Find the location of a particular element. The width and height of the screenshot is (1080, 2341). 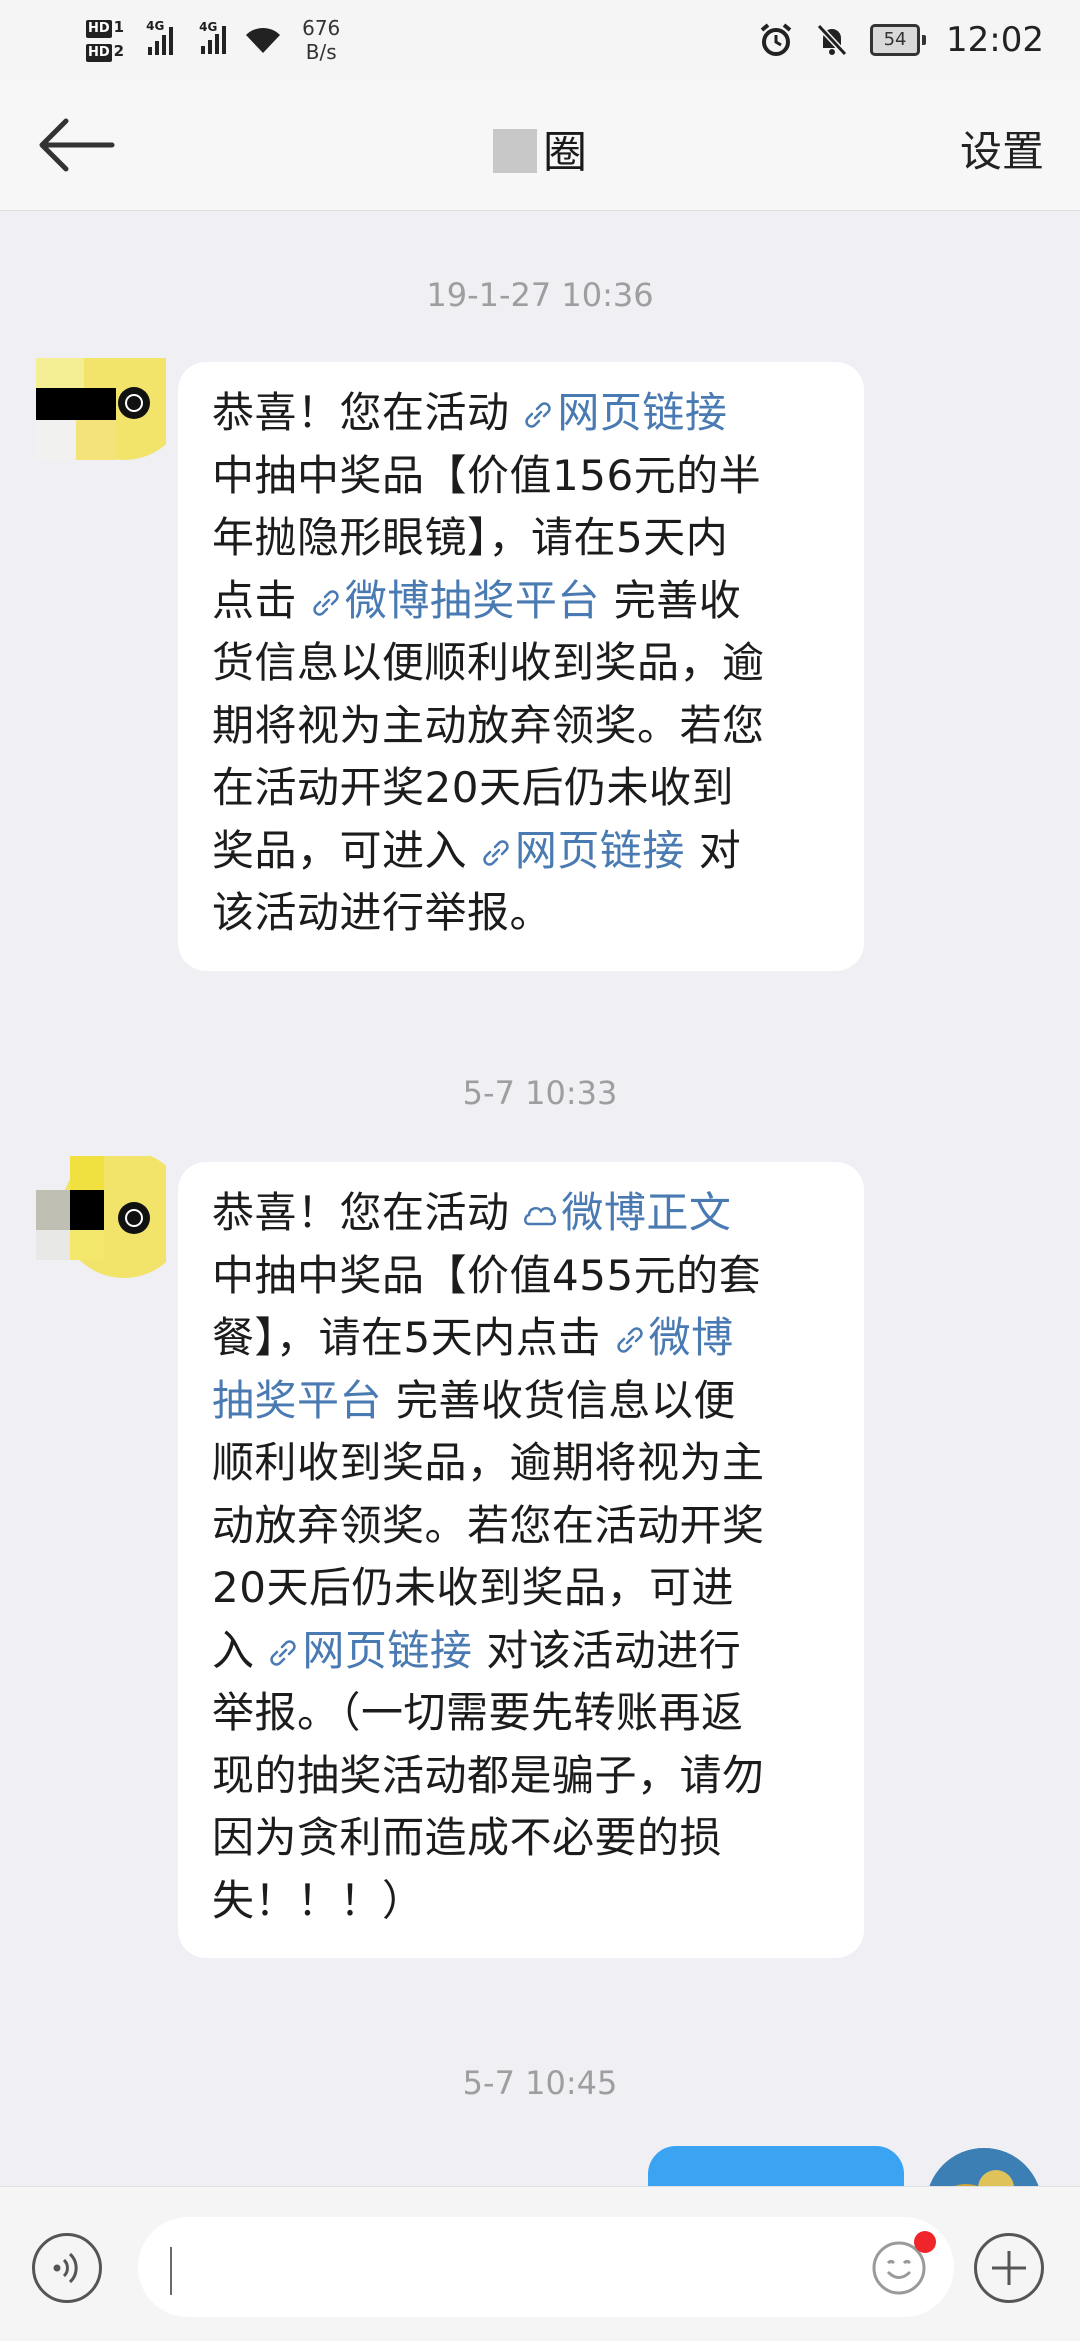

text-cursor is located at coordinates (171, 2271).